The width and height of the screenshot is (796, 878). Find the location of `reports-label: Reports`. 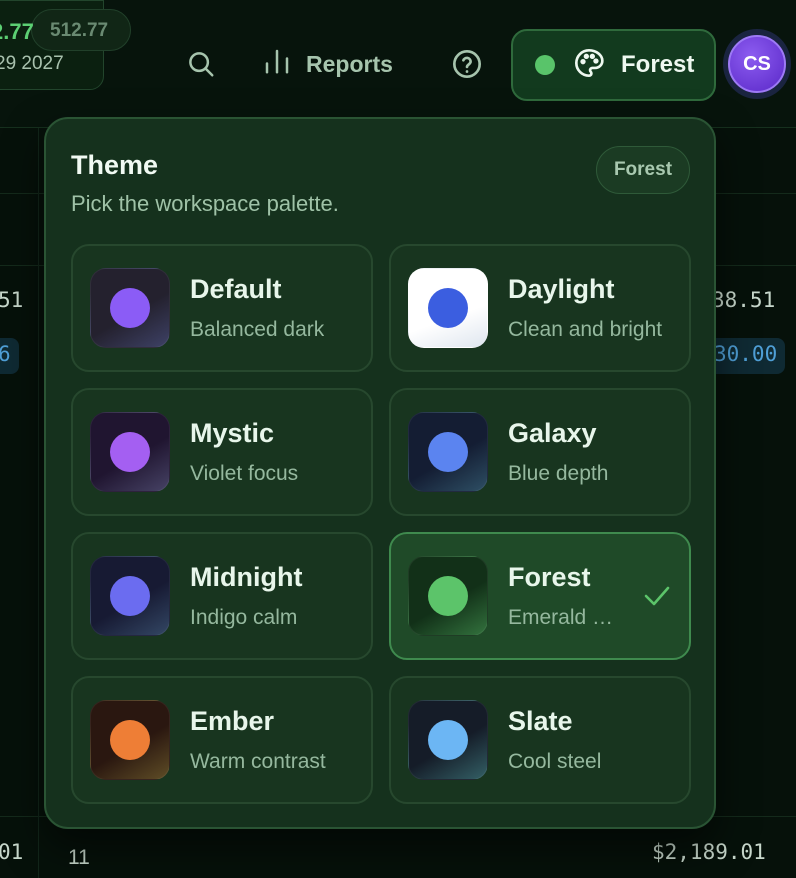

reports-label: Reports is located at coordinates (349, 63).